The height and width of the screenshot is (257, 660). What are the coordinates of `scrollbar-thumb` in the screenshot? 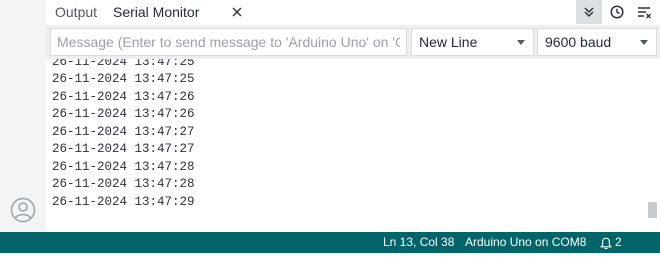 It's located at (652, 210).